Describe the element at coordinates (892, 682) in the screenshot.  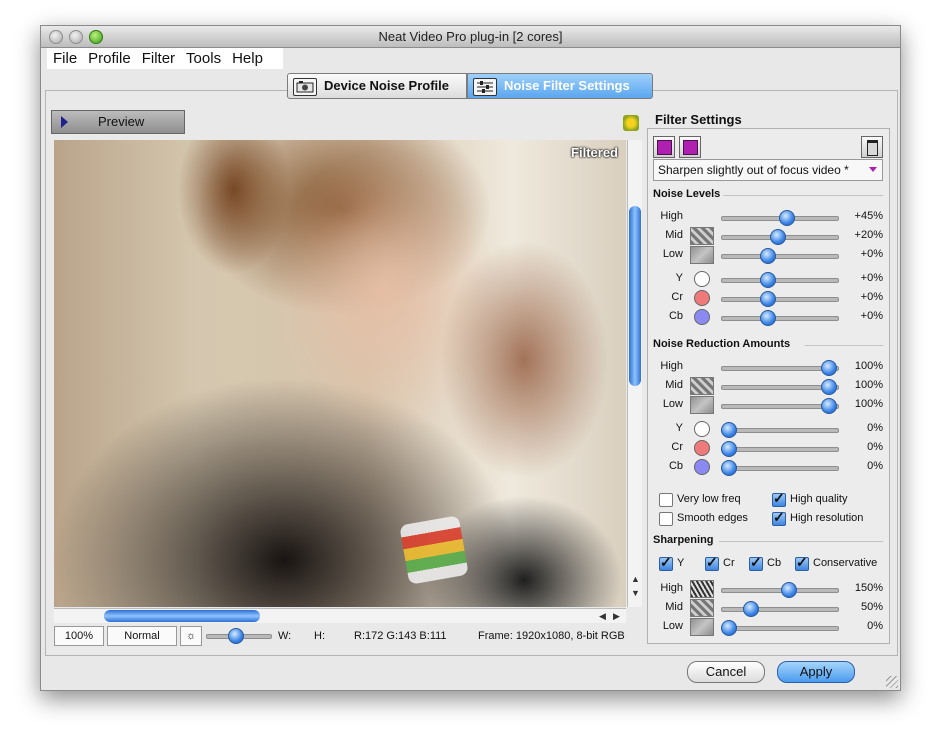
I see `resize-grip-icon` at that location.